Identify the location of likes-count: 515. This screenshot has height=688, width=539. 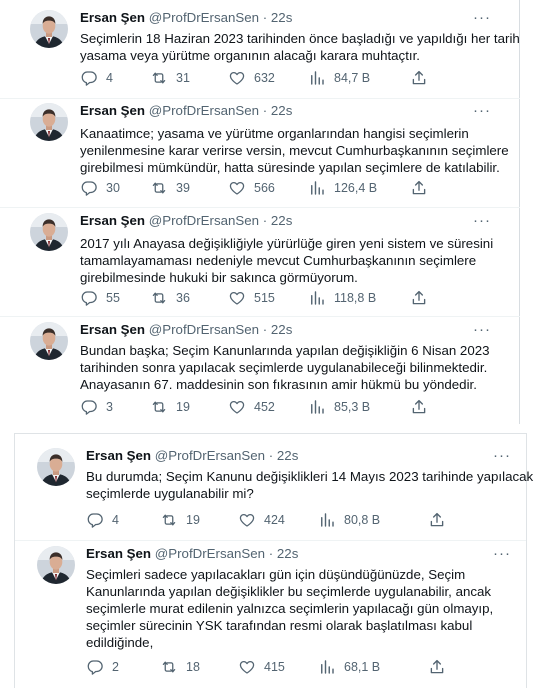
(264, 298).